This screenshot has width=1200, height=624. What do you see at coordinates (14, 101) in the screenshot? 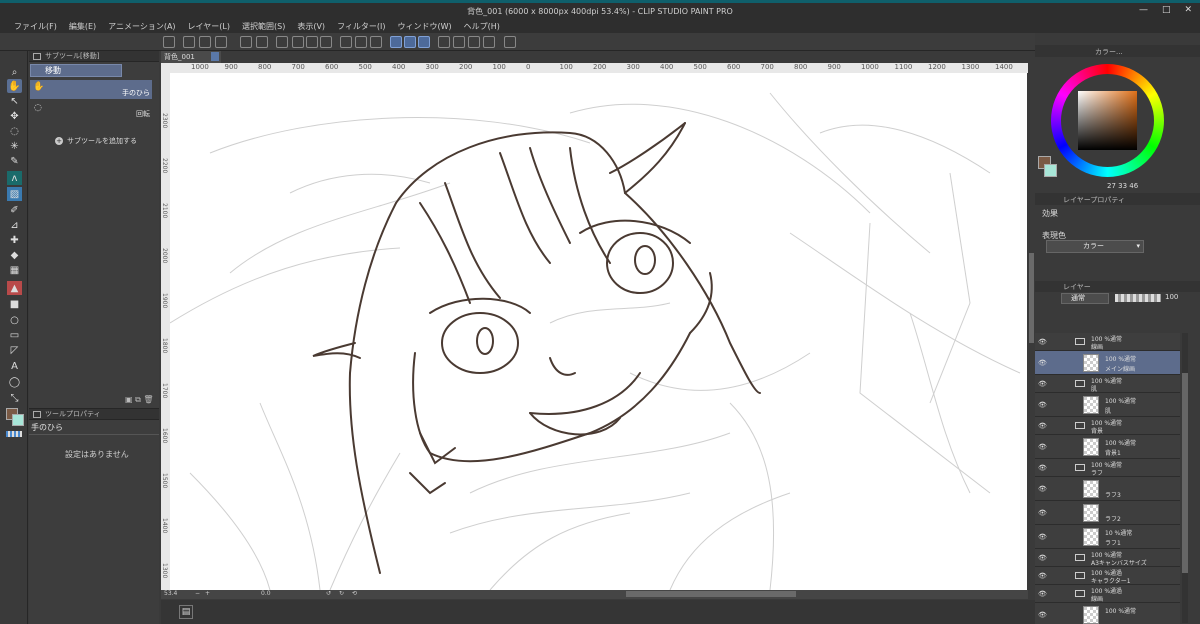
I see `operation-tool-icon: ↖` at bounding box center [14, 101].